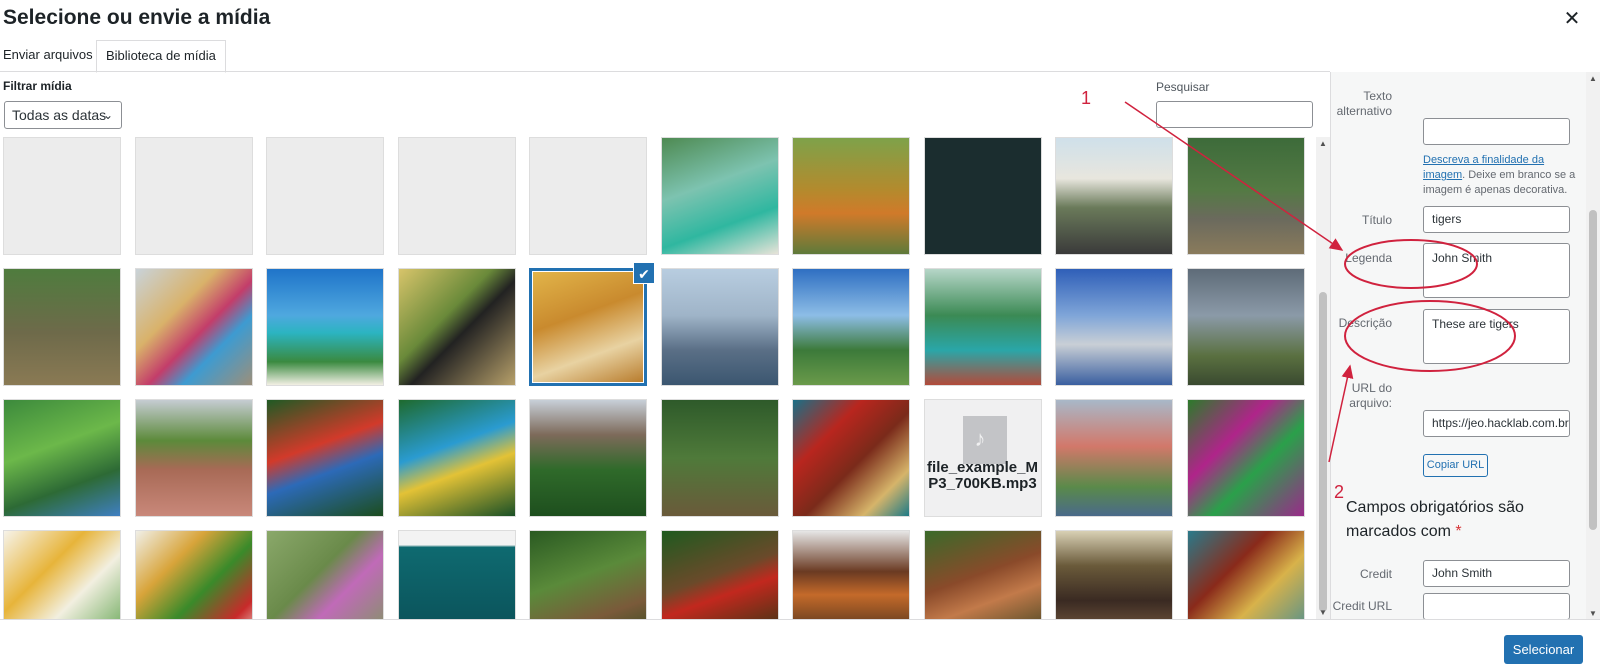 This screenshot has width=1600, height=672. Describe the element at coordinates (800, 645) in the screenshot. I see `modal-footer: Selecionar` at that location.